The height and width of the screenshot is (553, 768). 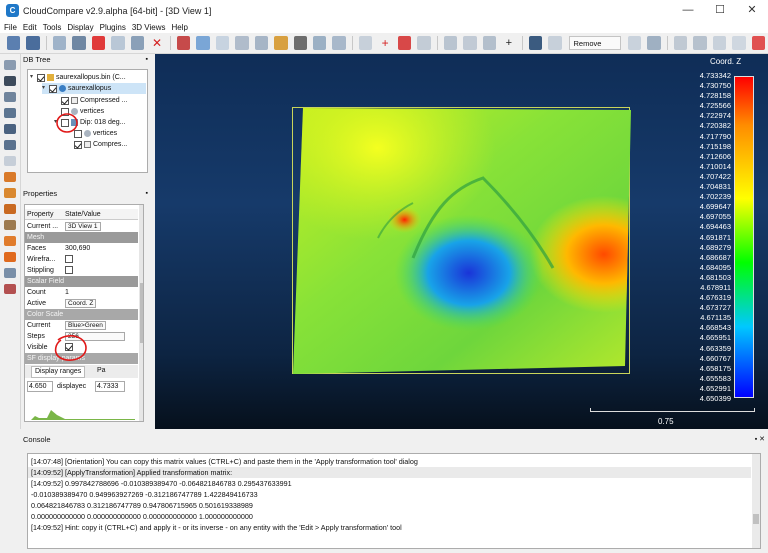 I want to click on translate-rotate-icon, so click(x=137, y=43).